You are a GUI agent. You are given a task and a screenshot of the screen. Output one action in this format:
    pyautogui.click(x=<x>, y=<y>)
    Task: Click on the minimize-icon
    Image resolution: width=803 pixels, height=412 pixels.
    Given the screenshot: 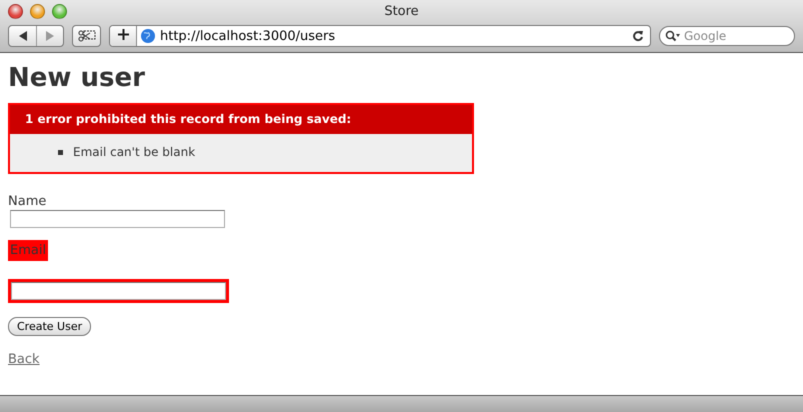 What is the action you would take?
    pyautogui.click(x=37, y=11)
    